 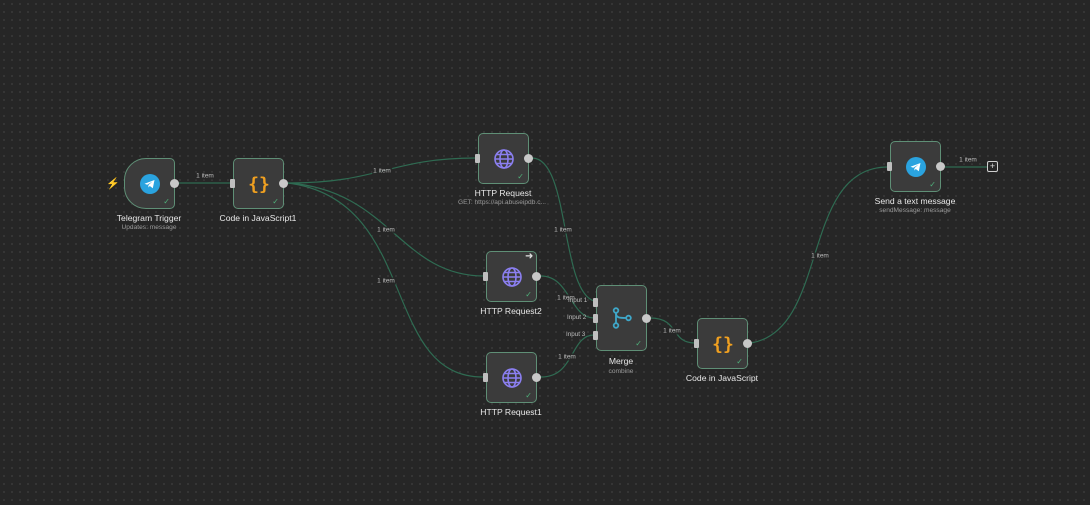 What do you see at coordinates (113, 184) in the screenshot?
I see `lightning-icon: ⚡` at bounding box center [113, 184].